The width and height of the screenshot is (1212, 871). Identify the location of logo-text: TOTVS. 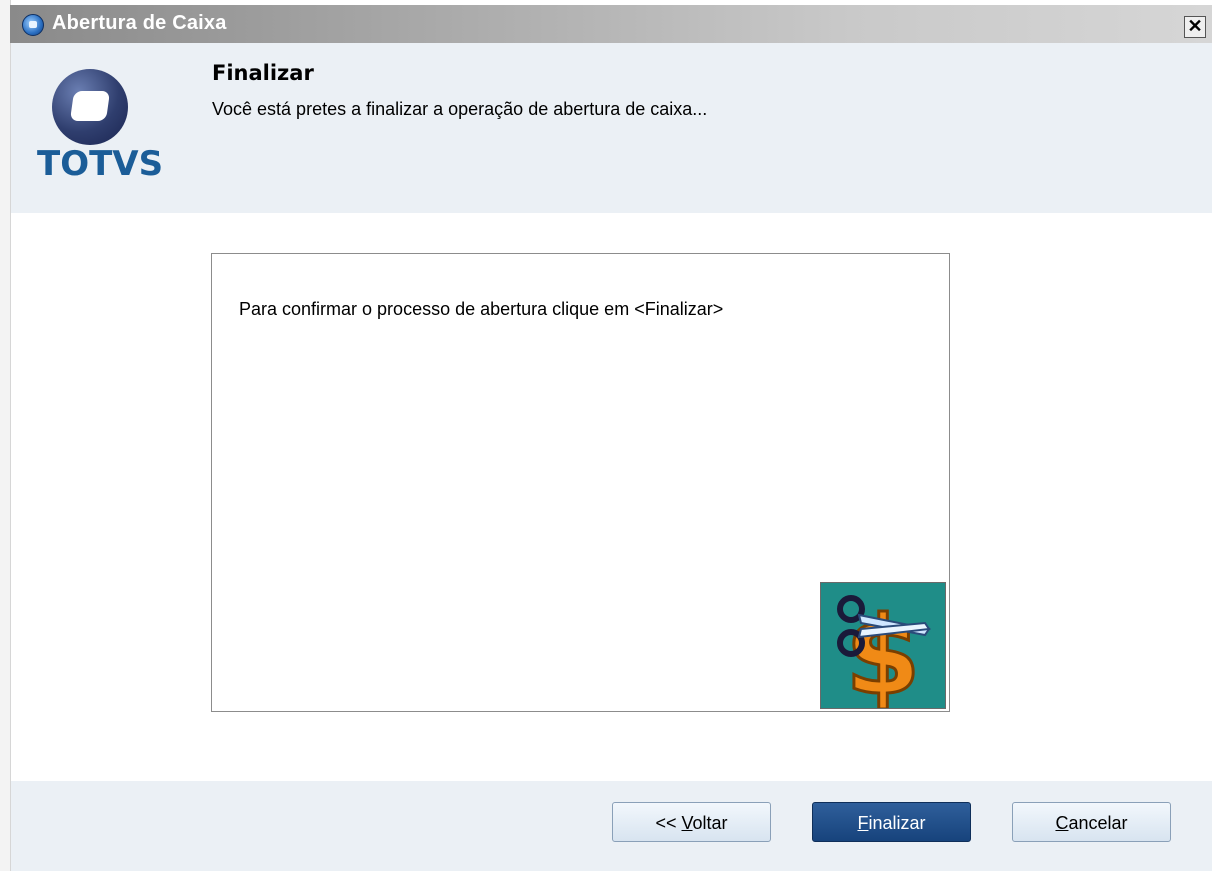
(100, 164).